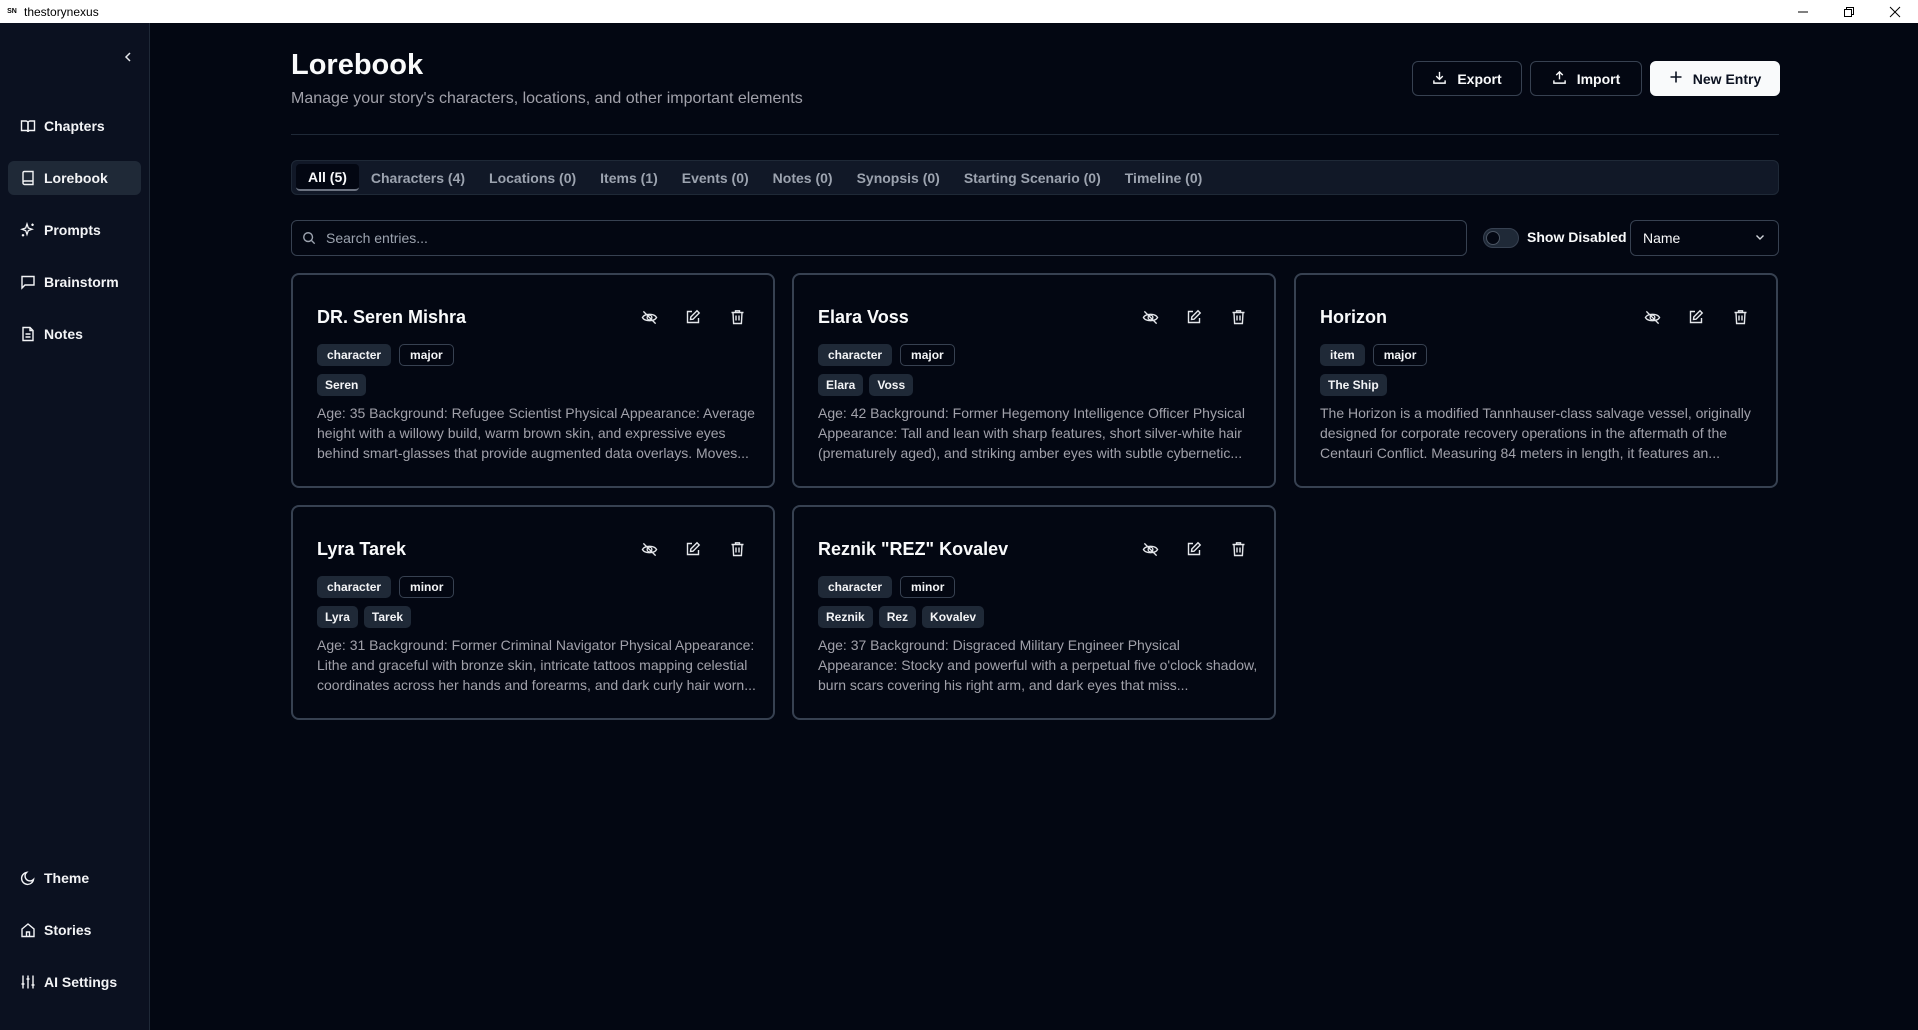  Describe the element at coordinates (1493, 238) in the screenshot. I see `toggle-knob` at that location.